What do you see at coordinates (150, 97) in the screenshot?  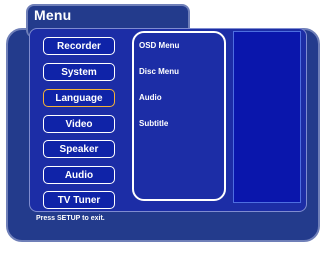 I see `submenu-item-audio: Audio` at bounding box center [150, 97].